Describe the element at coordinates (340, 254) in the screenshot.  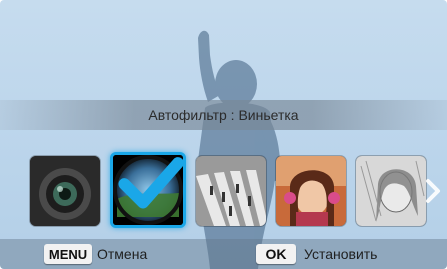
I see `set-label: Установить` at that location.